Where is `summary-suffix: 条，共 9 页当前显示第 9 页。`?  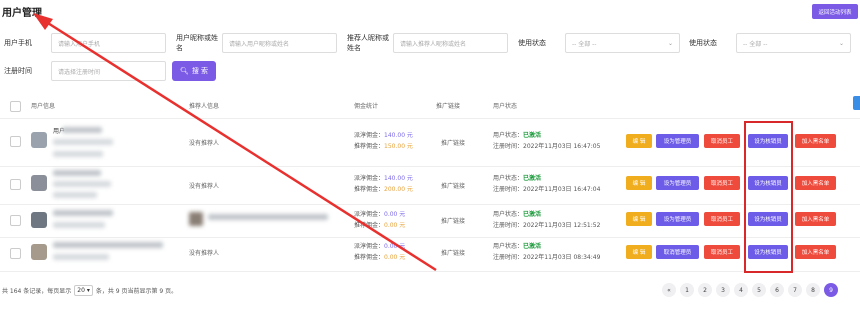
summary-suffix: 条，共 9 页当前显示第 9 页。 is located at coordinates (136, 291).